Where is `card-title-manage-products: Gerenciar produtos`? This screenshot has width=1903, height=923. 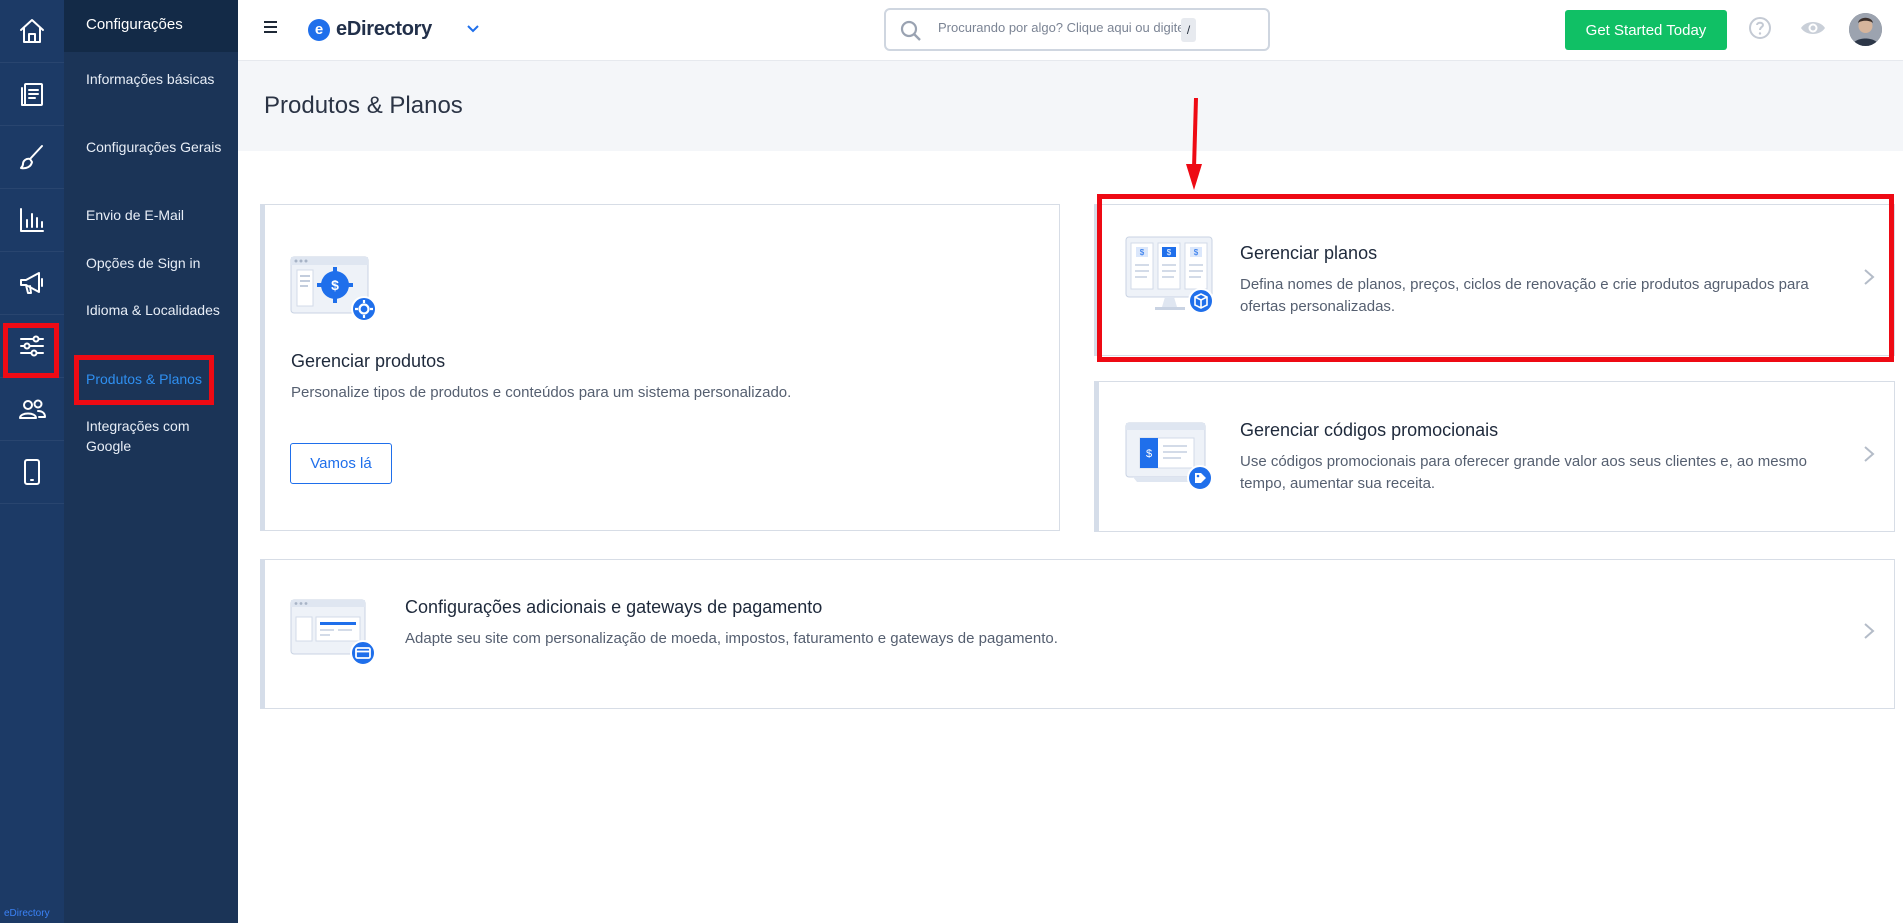
card-title-manage-products: Gerenciar produtos is located at coordinates (368, 361).